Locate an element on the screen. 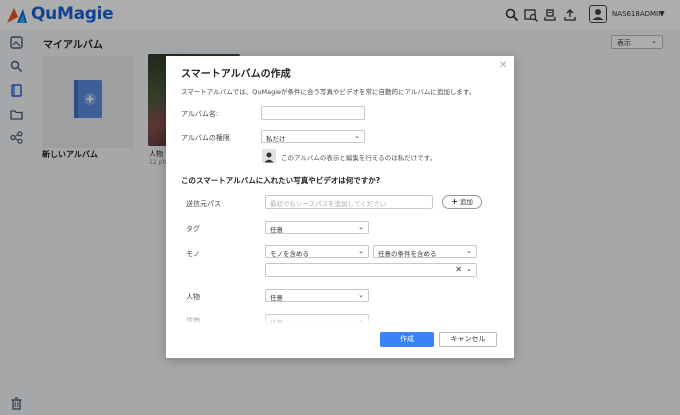 The image size is (680, 415). album-permission-select: 私だけ ⌄ is located at coordinates (313, 136).